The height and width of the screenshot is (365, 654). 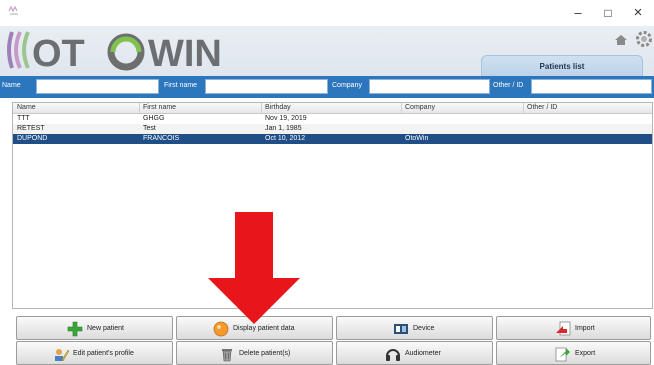 What do you see at coordinates (424, 328) in the screenshot?
I see `device-label: Device` at bounding box center [424, 328].